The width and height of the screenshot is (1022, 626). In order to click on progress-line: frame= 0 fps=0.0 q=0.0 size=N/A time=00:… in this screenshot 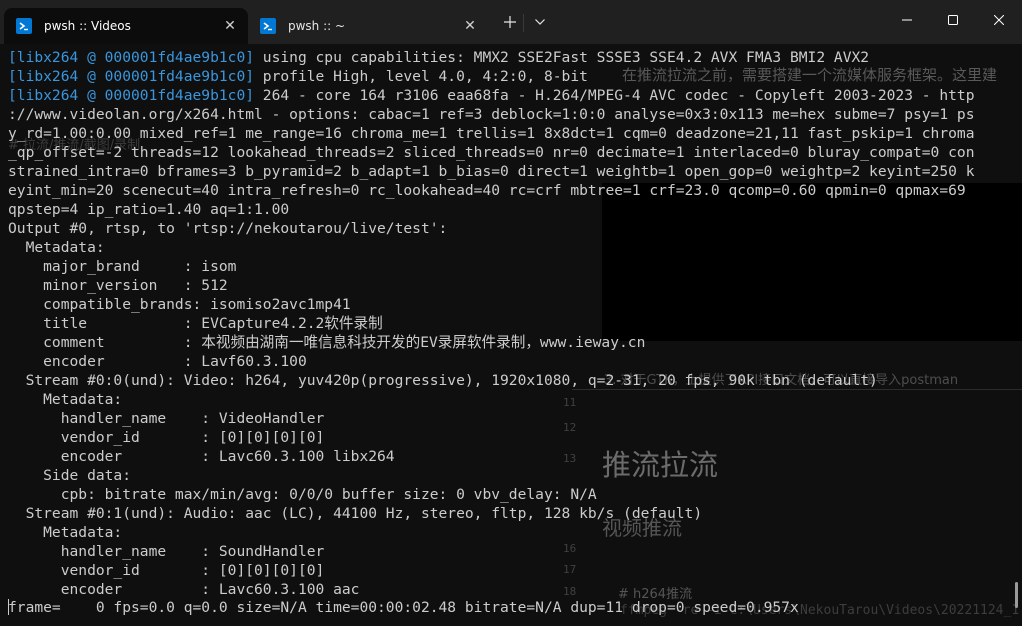, I will do `click(403, 607)`.